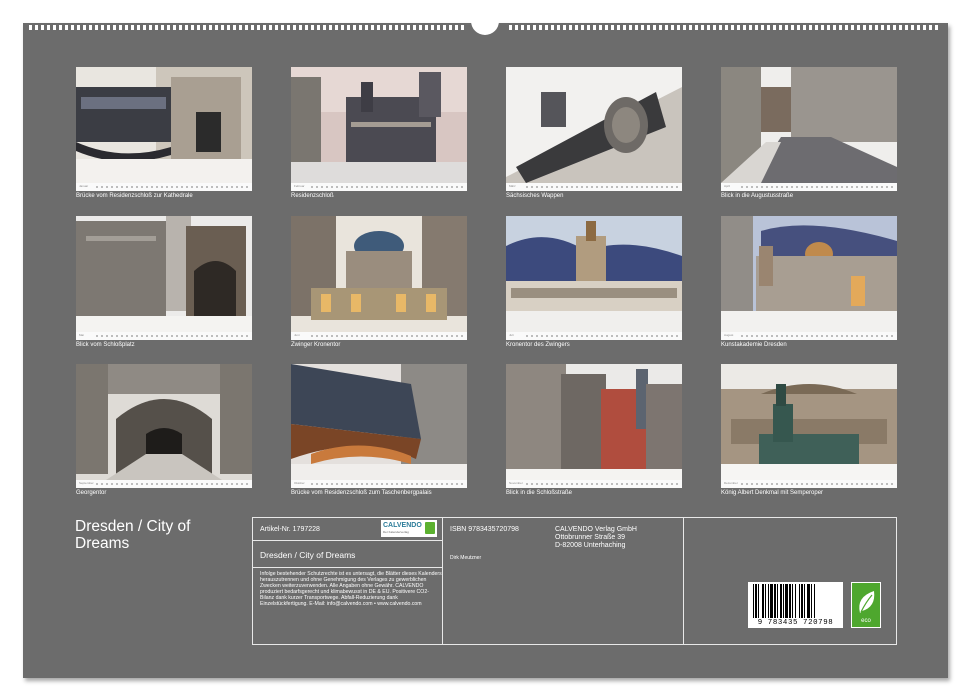  Describe the element at coordinates (164, 187) in the screenshot. I see `month-strip: Januar` at that location.